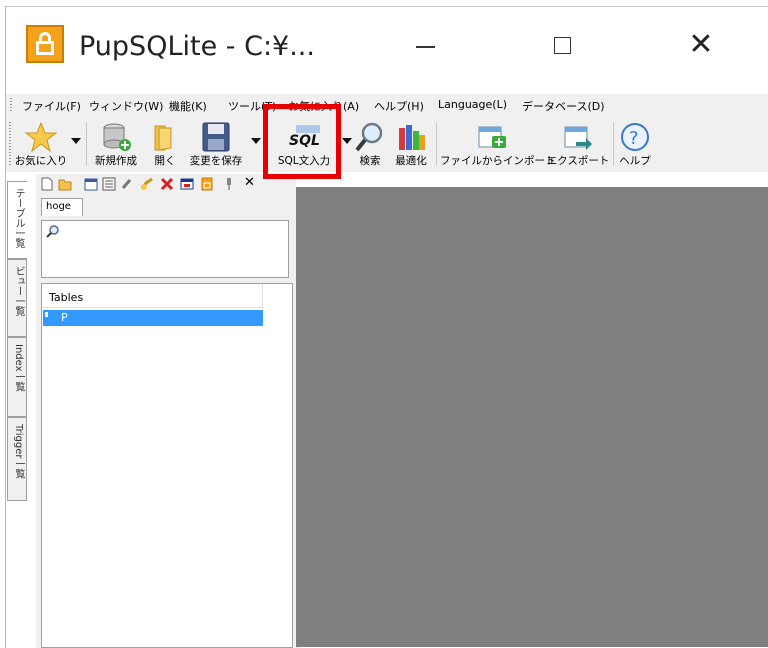 Image resolution: width=768 pixels, height=648 pixels. I want to click on favorites-dropdown-arrow, so click(76, 141).